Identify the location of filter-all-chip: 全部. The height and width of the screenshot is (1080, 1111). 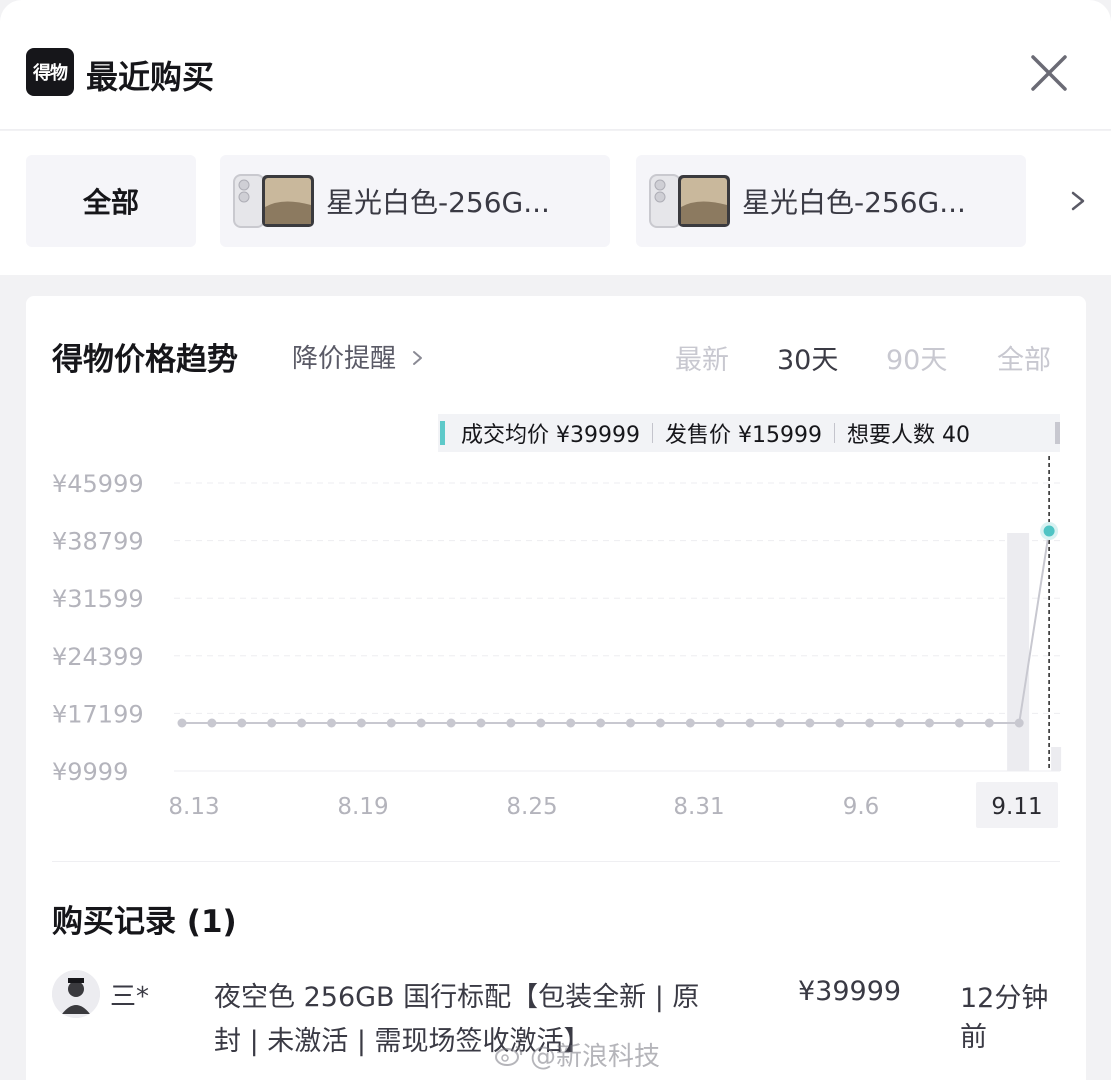
(111, 201).